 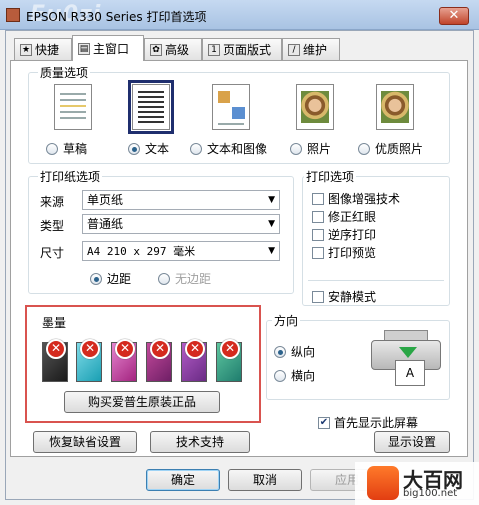 I want to click on tech-support-button: 技术支持, so click(x=200, y=442).